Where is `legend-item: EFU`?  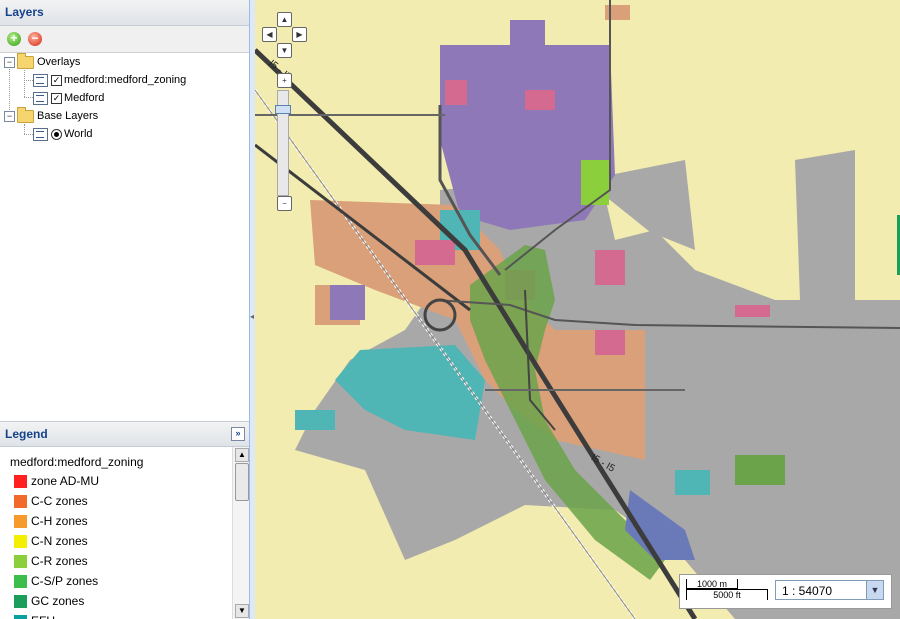 legend-item: EFU is located at coordinates (34, 616).